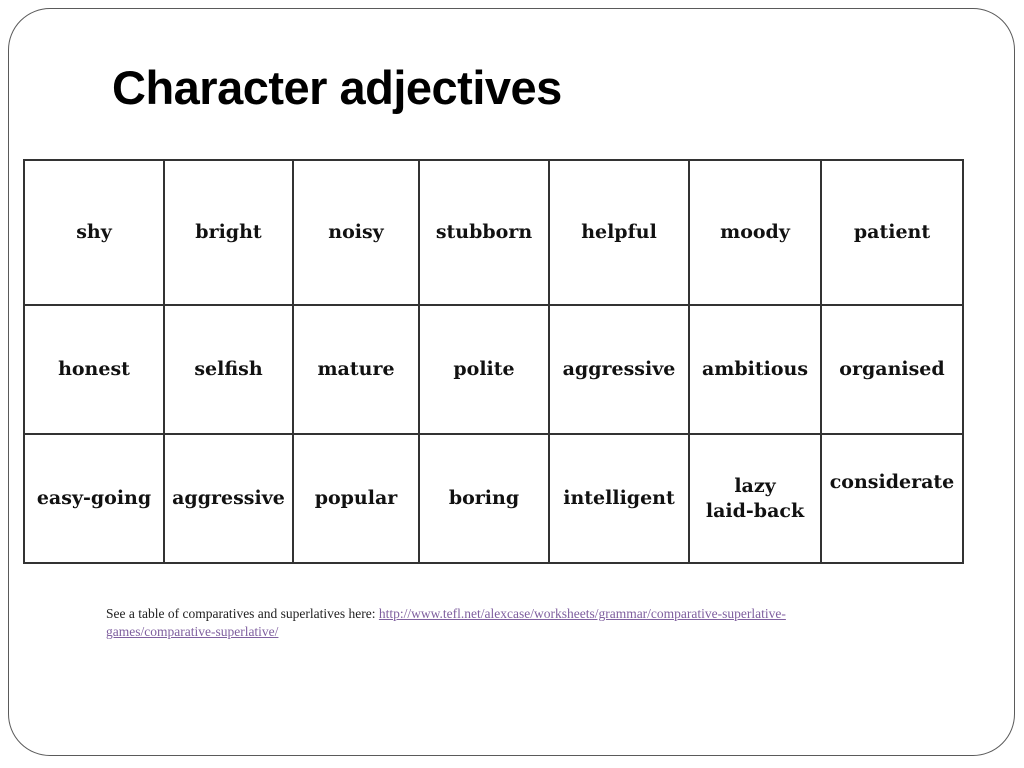 The image size is (1024, 768). Describe the element at coordinates (228, 369) in the screenshot. I see `table-cell: selfish` at that location.